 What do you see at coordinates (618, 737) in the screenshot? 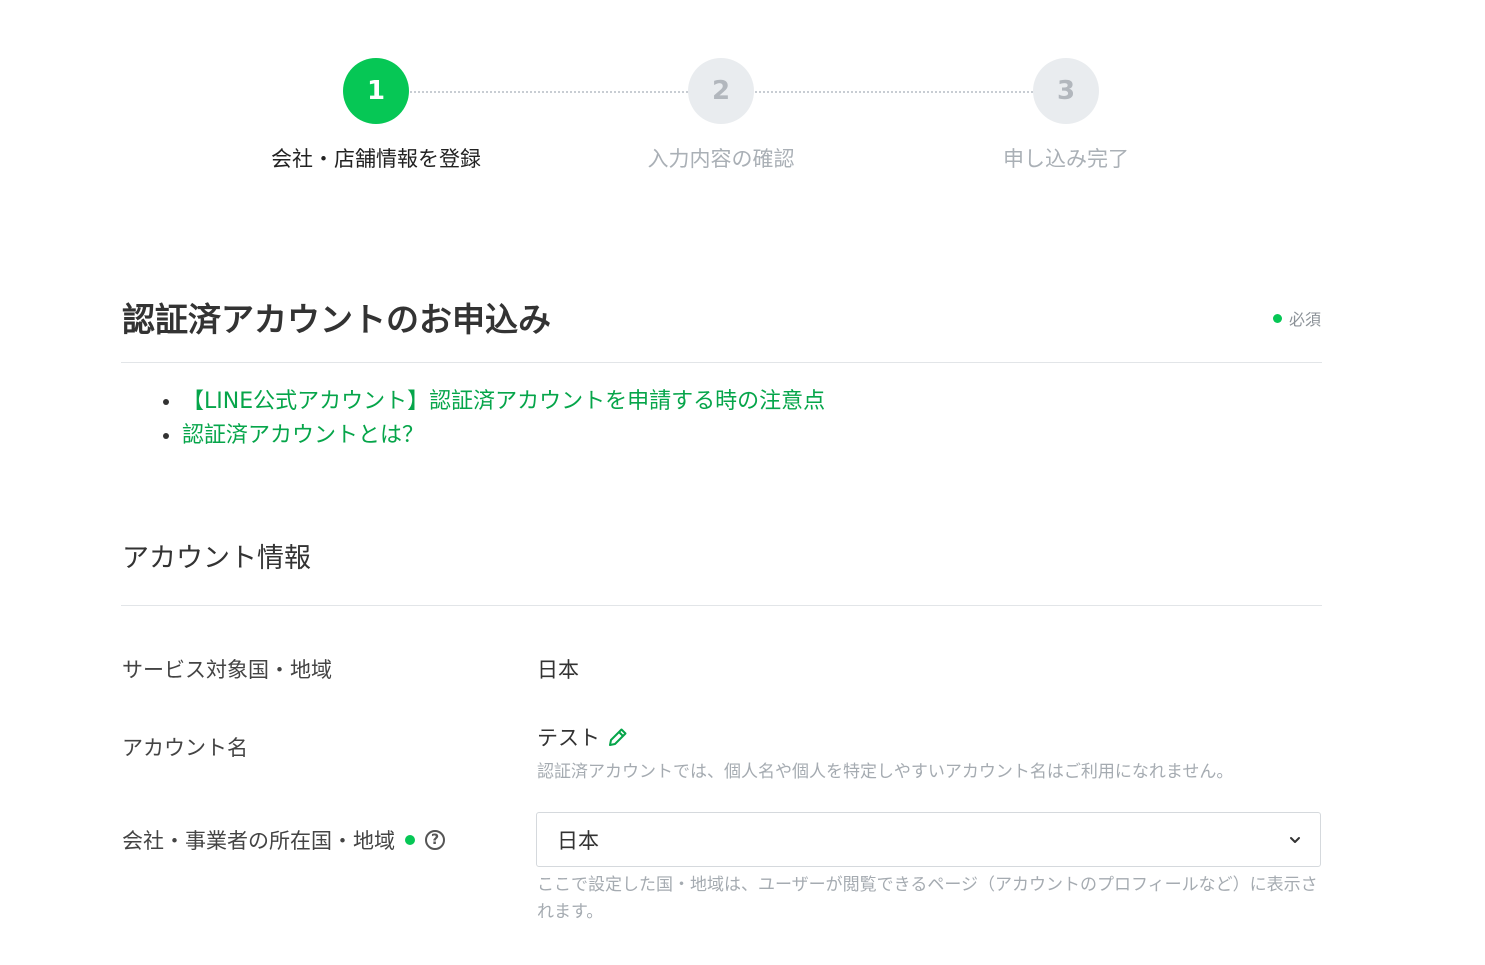
I see `pencil-icon` at bounding box center [618, 737].